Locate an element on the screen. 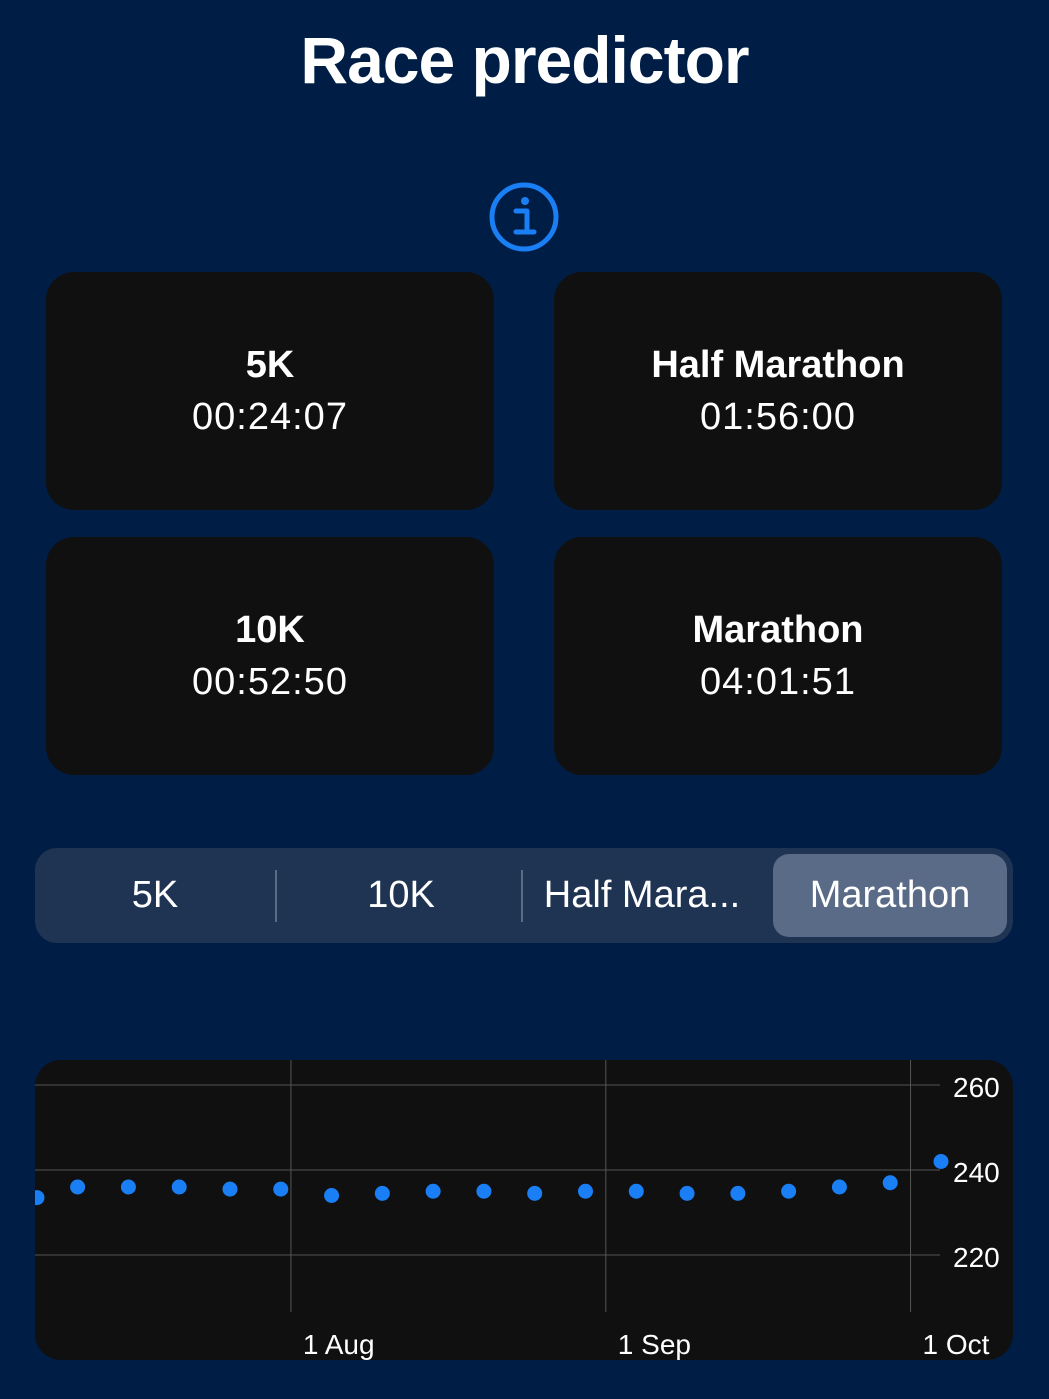 This screenshot has height=1399, width=1049. prediction-label: 5K is located at coordinates (270, 365).